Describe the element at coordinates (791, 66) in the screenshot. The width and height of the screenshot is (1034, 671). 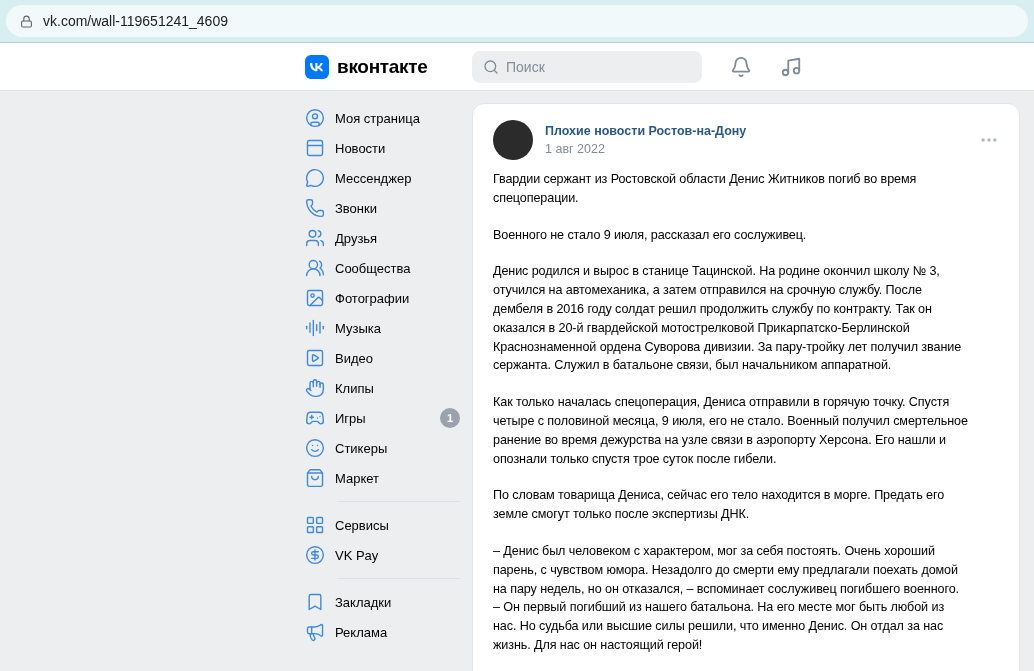
I see `music-note-icon` at that location.